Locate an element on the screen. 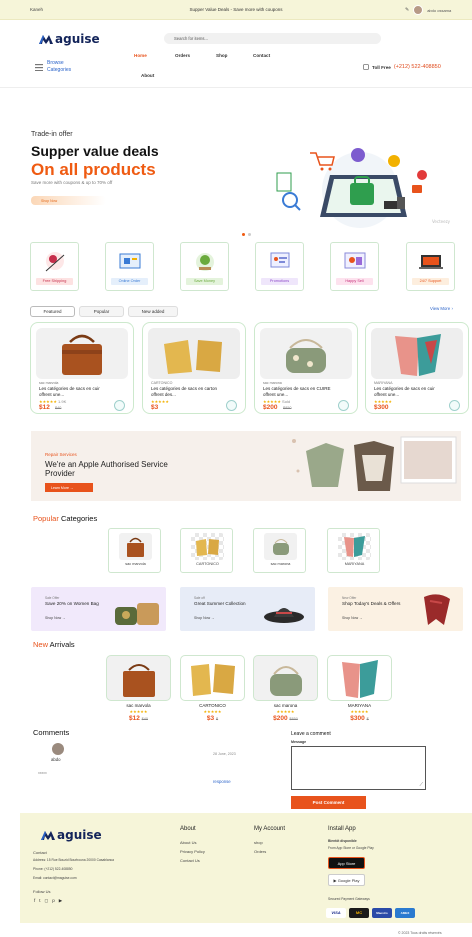 Image resolution: width=472 pixels, height=937 pixels. tab-popular: Popular is located at coordinates (101, 311).